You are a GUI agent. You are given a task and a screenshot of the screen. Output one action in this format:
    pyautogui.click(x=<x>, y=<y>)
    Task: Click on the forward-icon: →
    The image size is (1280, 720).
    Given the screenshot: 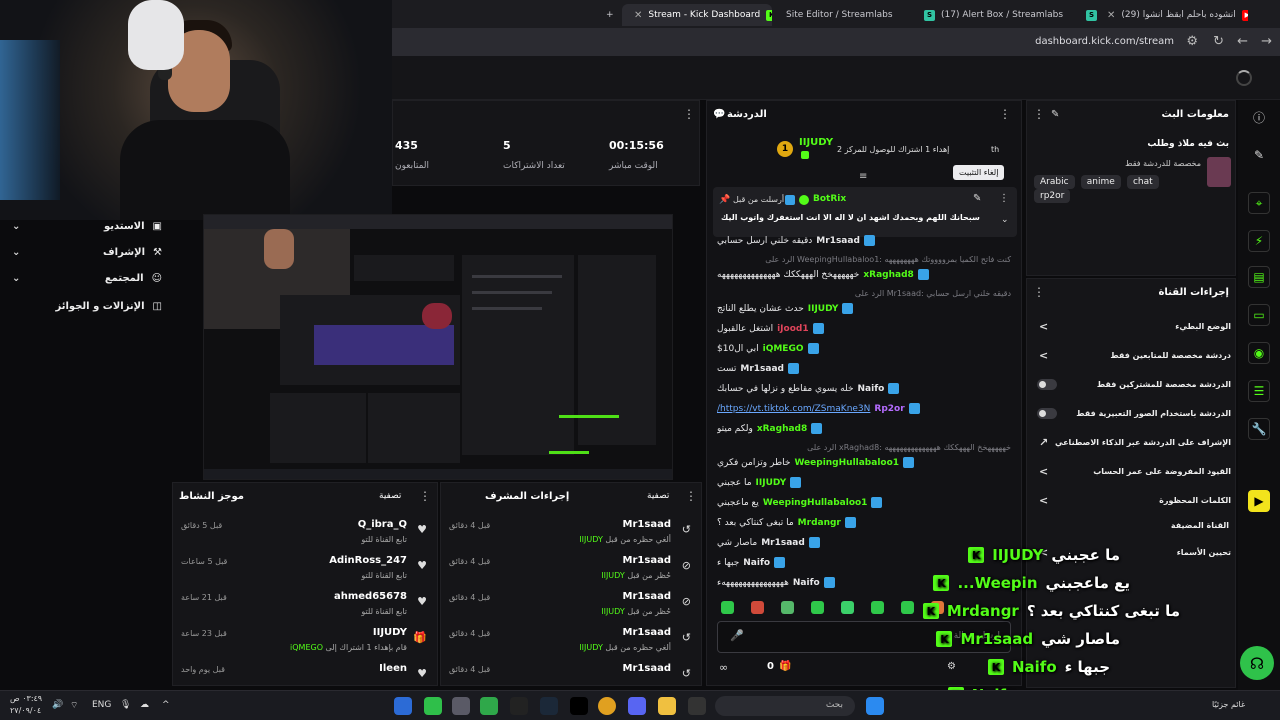 What is the action you would take?
    pyautogui.click(x=1266, y=41)
    